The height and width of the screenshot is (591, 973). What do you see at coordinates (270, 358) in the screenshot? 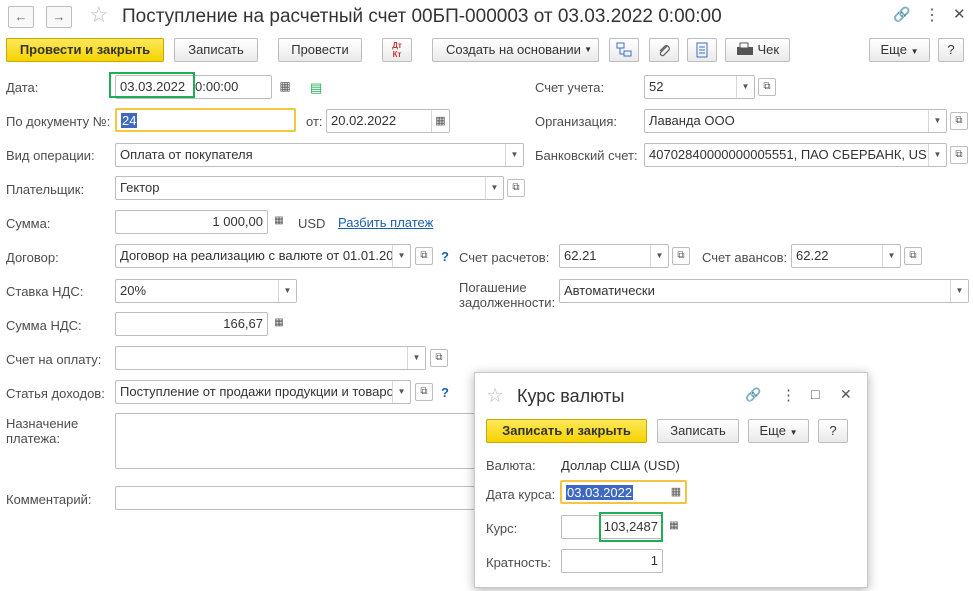
I see `invoice-field: ▼` at bounding box center [270, 358].